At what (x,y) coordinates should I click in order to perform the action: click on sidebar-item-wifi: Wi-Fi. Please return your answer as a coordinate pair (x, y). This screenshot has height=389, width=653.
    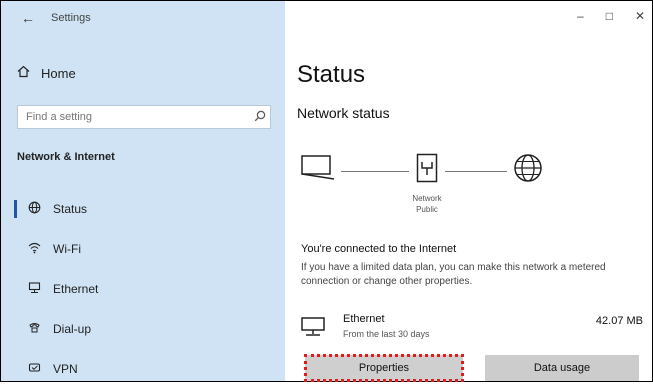
    Looking at the image, I should click on (143, 249).